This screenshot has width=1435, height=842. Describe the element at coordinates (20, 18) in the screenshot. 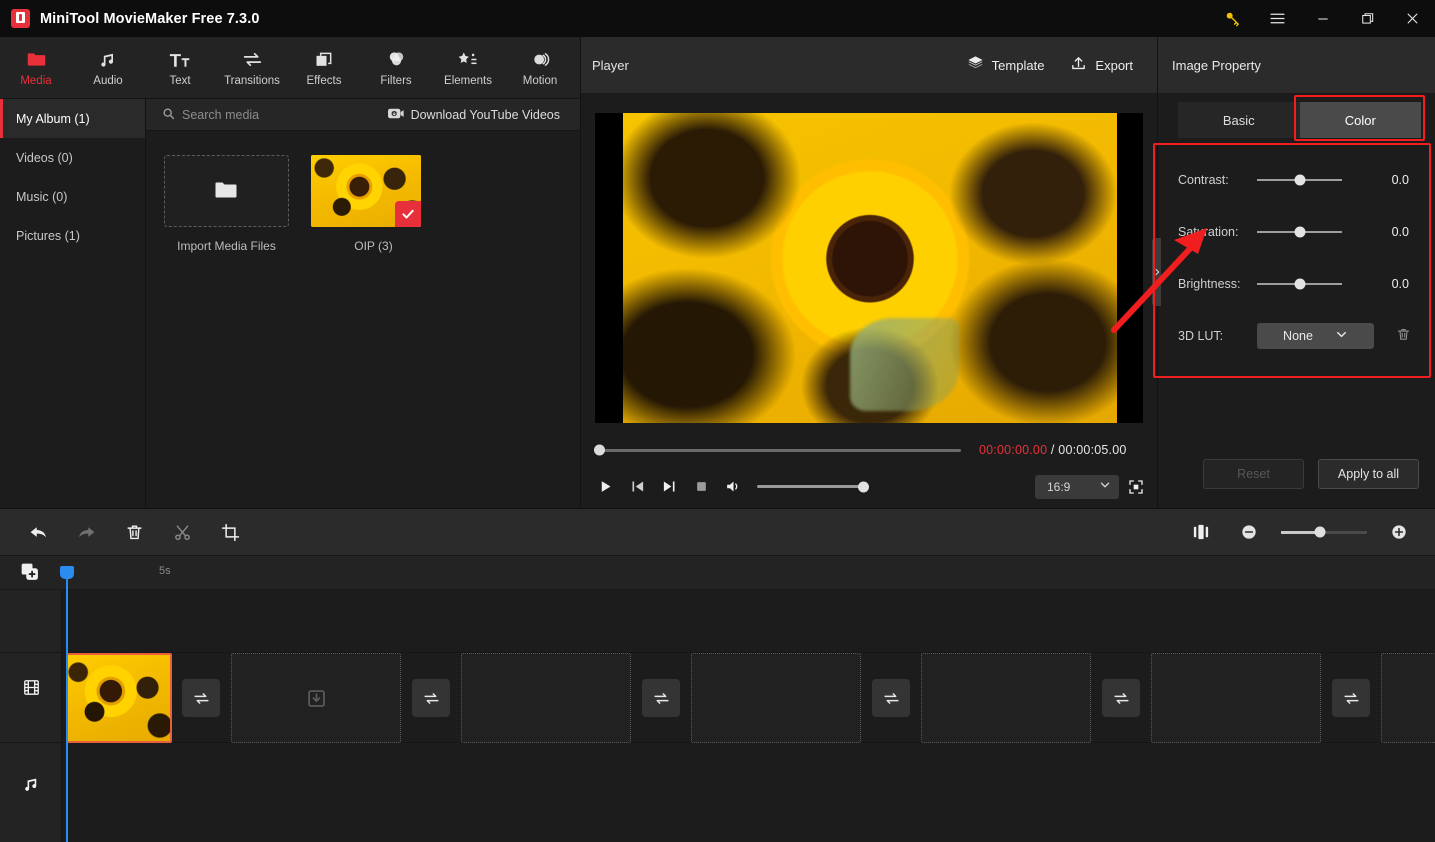

I see `app-logo-icon` at that location.